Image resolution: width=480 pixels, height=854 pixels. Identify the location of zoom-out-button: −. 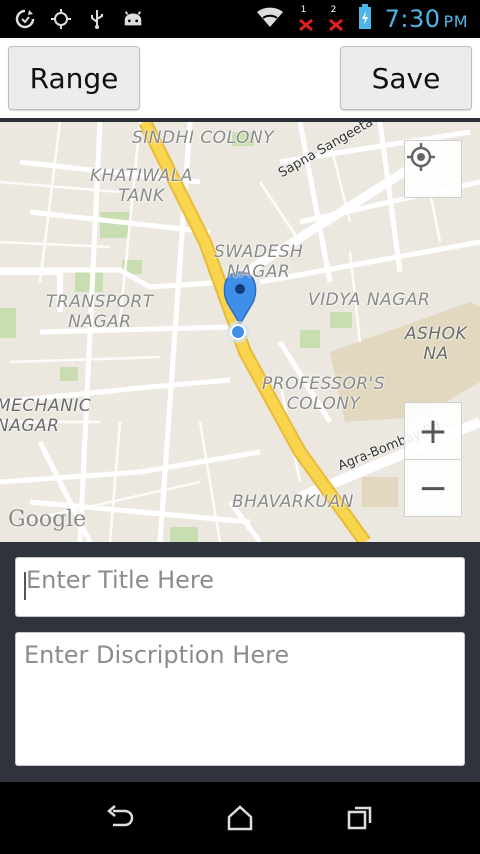
(433, 488).